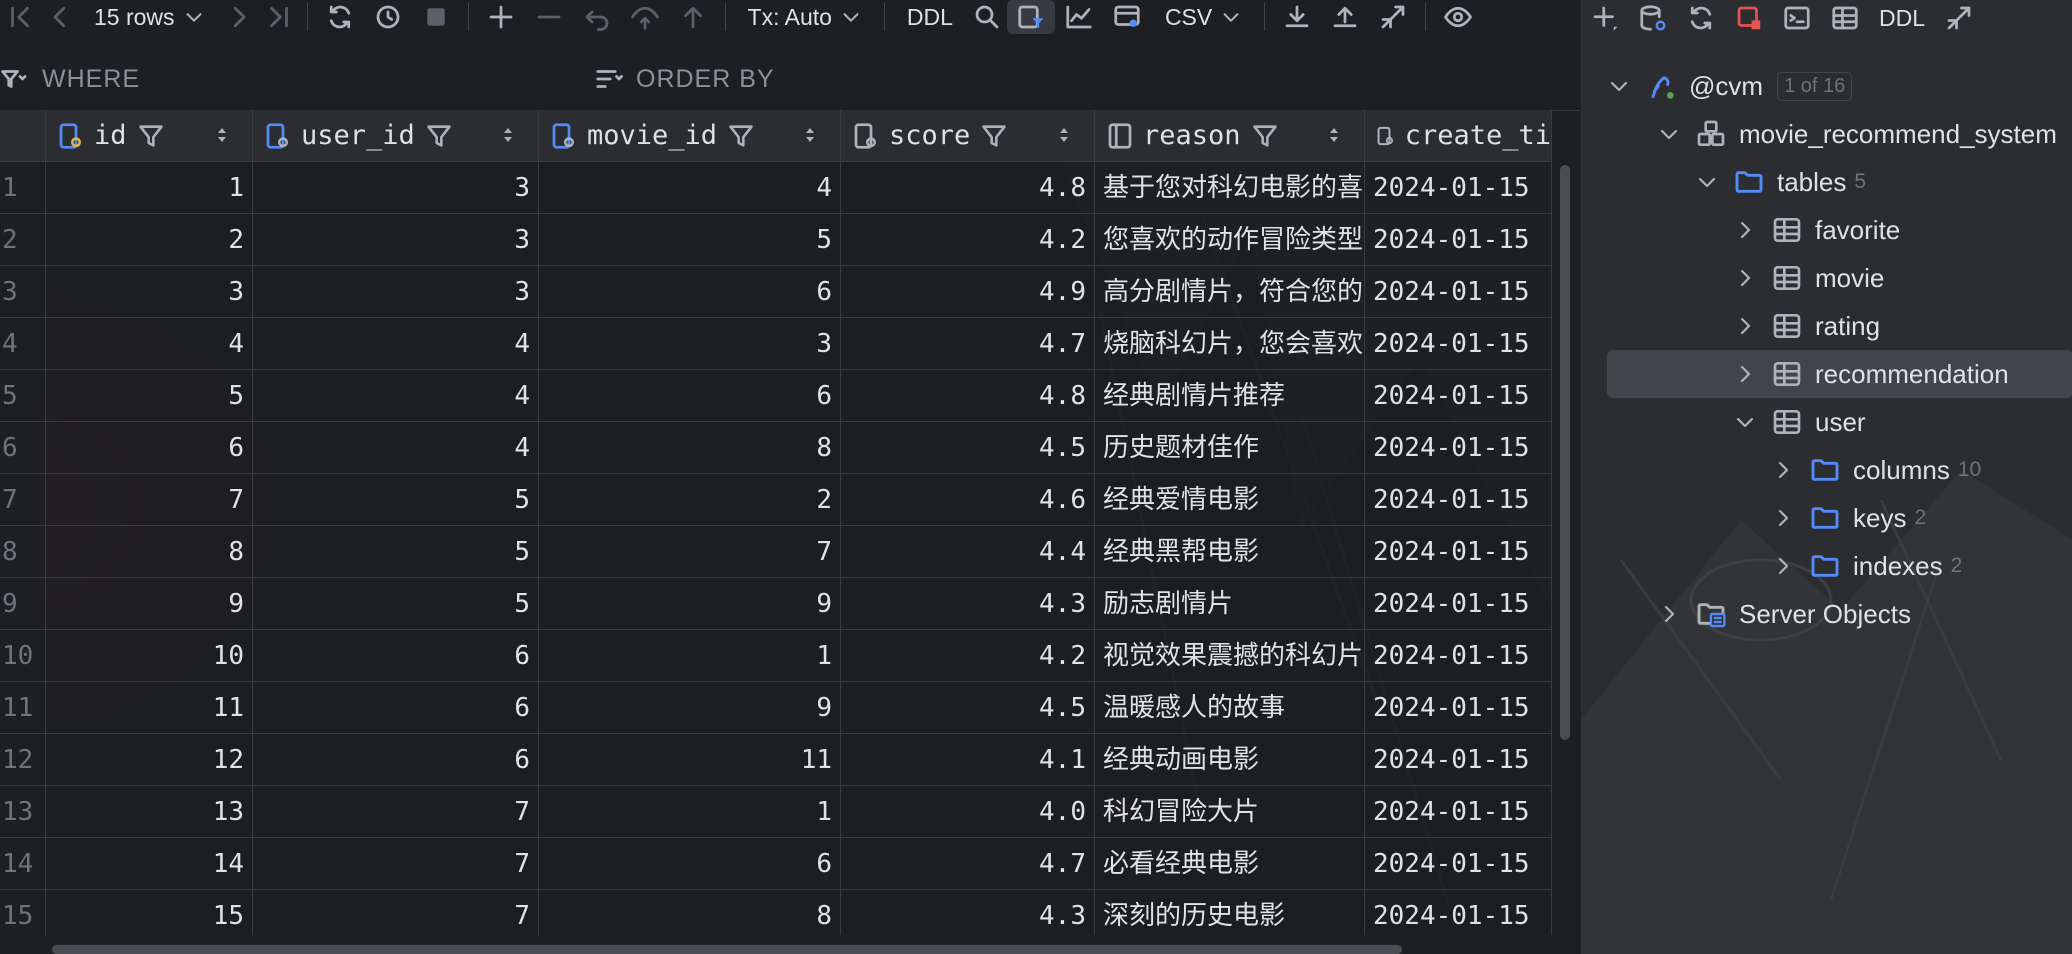 Image resolution: width=2072 pixels, height=954 pixels. What do you see at coordinates (690, 812) in the screenshot?
I see `cell-movie-id: 1` at bounding box center [690, 812].